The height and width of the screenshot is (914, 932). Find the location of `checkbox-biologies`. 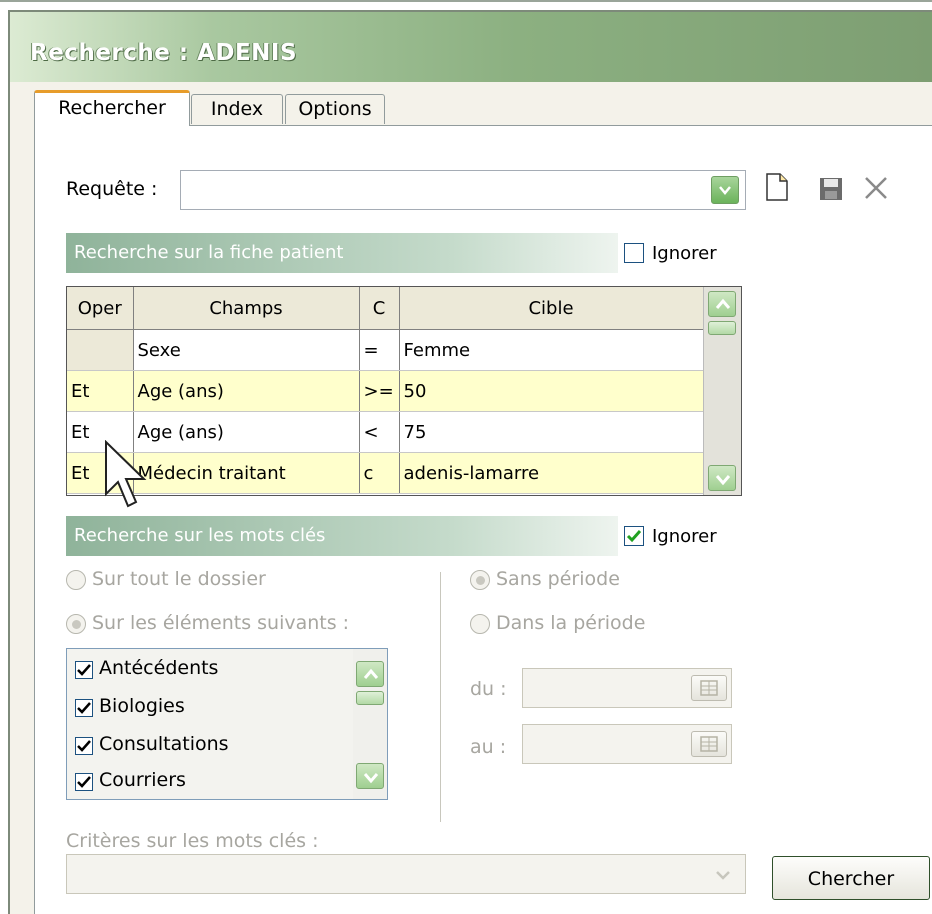

checkbox-biologies is located at coordinates (84, 708).